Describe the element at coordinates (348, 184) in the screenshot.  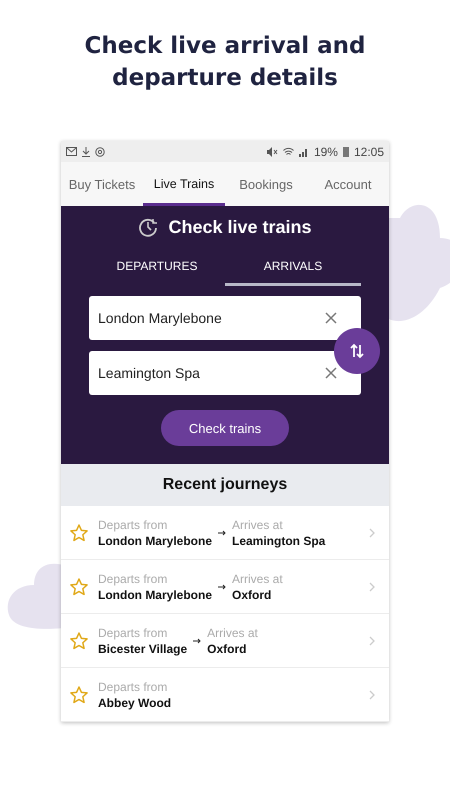
I see `nav-tab: Account` at that location.